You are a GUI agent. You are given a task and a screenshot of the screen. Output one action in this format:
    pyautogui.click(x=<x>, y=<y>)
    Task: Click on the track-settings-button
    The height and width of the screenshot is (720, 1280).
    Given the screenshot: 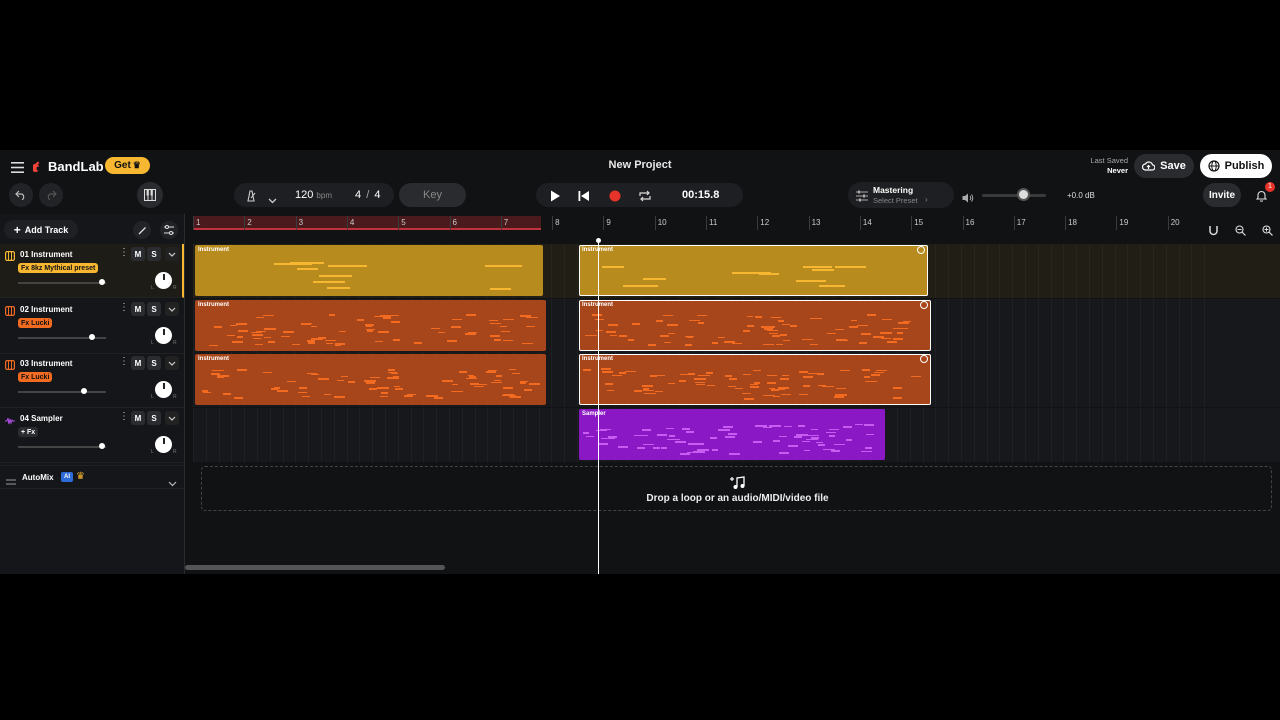 What is the action you would take?
    pyautogui.click(x=169, y=230)
    